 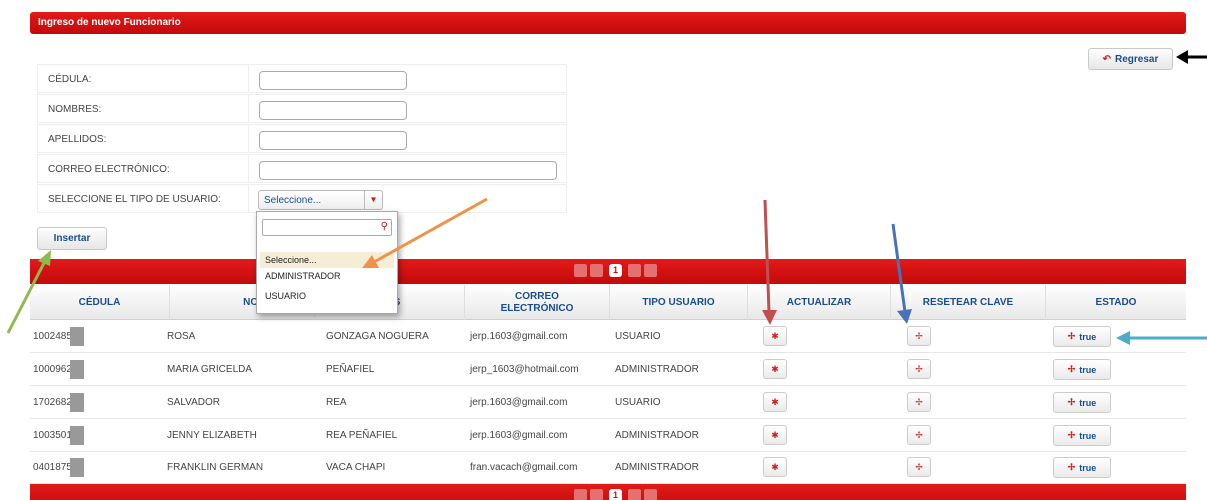 What do you see at coordinates (1116, 302) in the screenshot?
I see `column-header-estado: ESTADO` at bounding box center [1116, 302].